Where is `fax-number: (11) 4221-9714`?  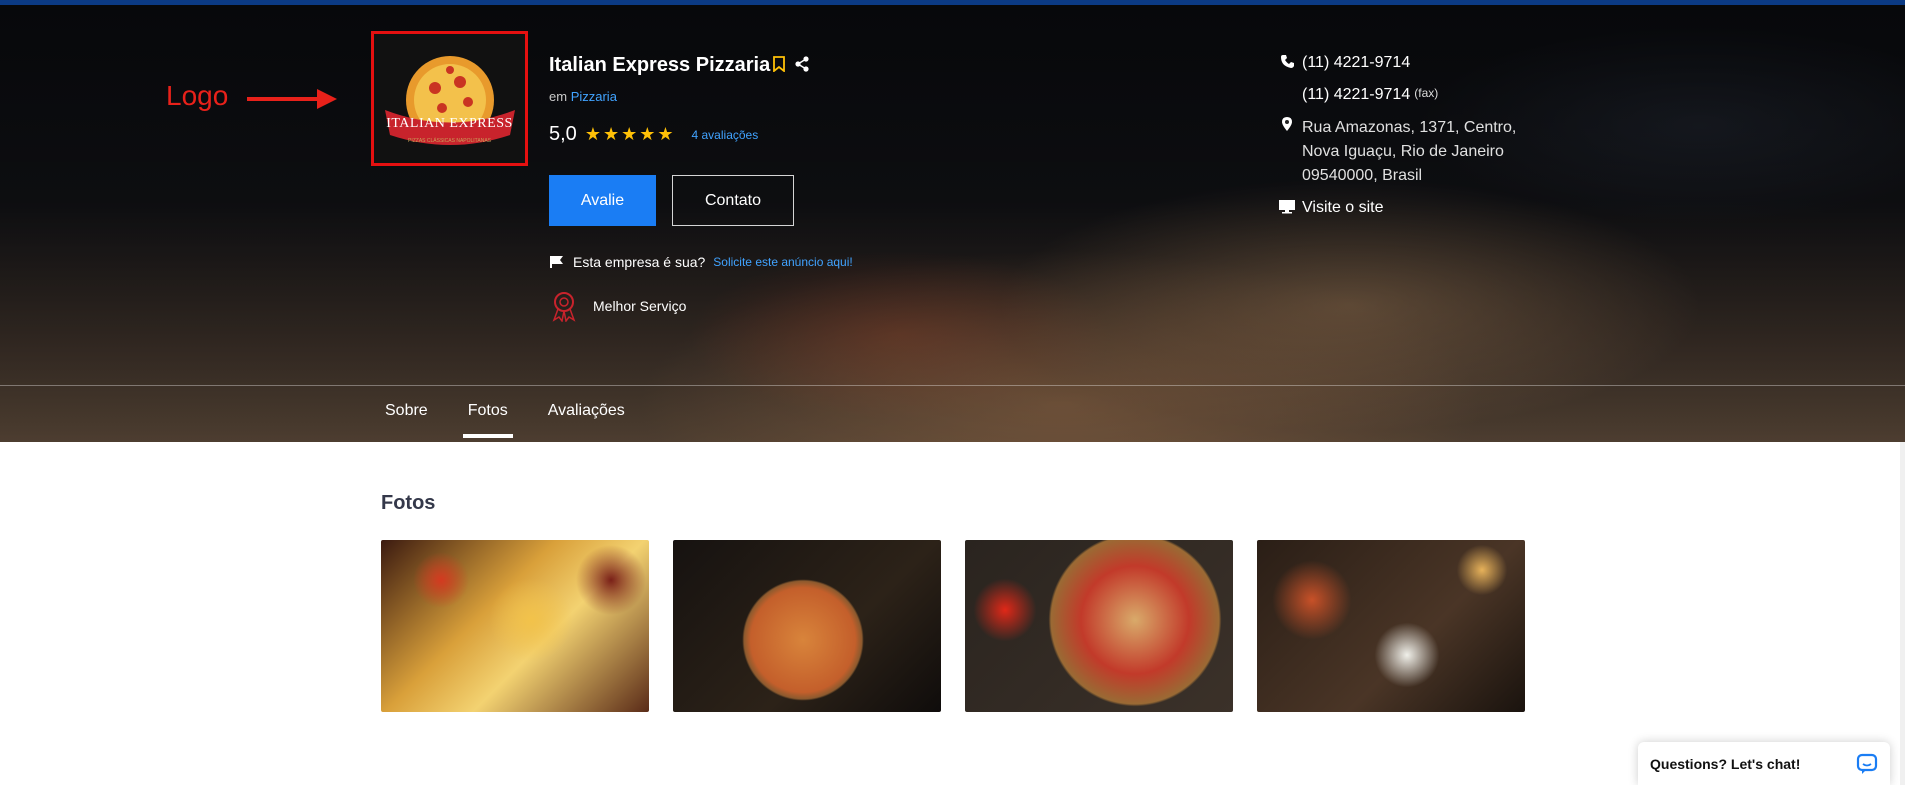
fax-number: (11) 4221-9714 is located at coordinates (1356, 94).